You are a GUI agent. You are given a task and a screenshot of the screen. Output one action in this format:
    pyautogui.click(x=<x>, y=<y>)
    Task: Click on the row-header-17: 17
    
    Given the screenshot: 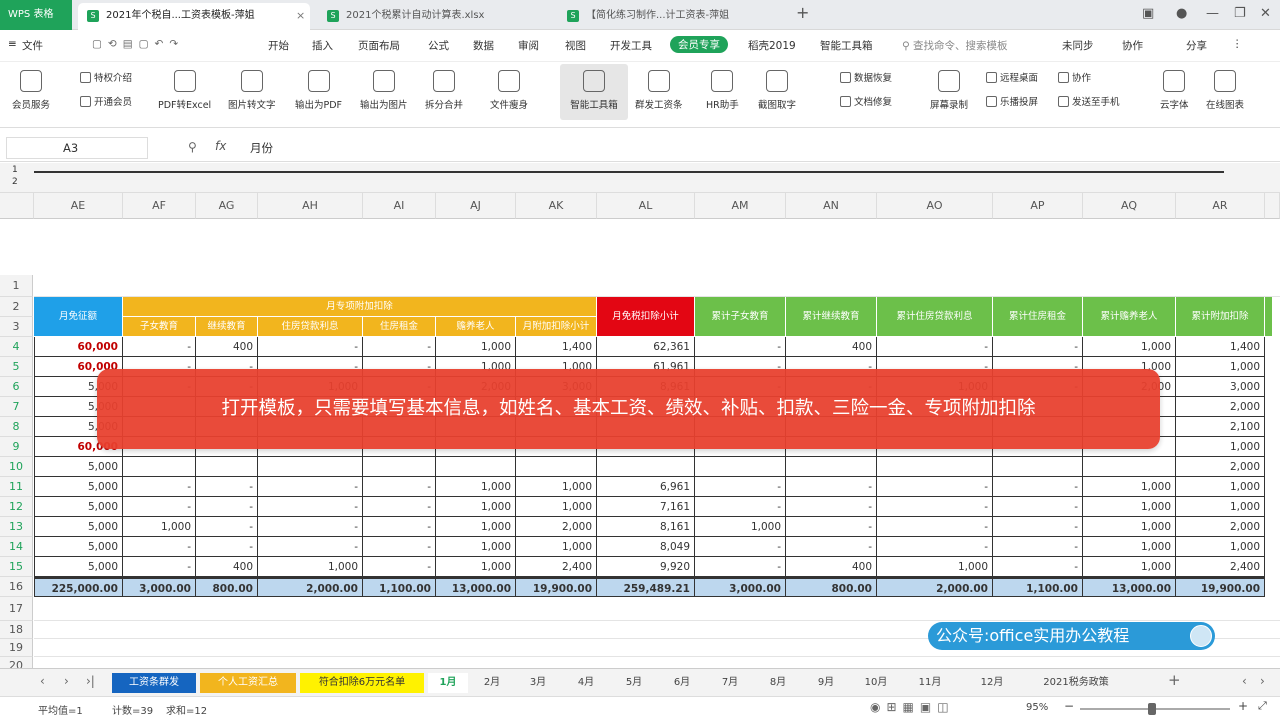 What is the action you would take?
    pyautogui.click(x=16, y=609)
    